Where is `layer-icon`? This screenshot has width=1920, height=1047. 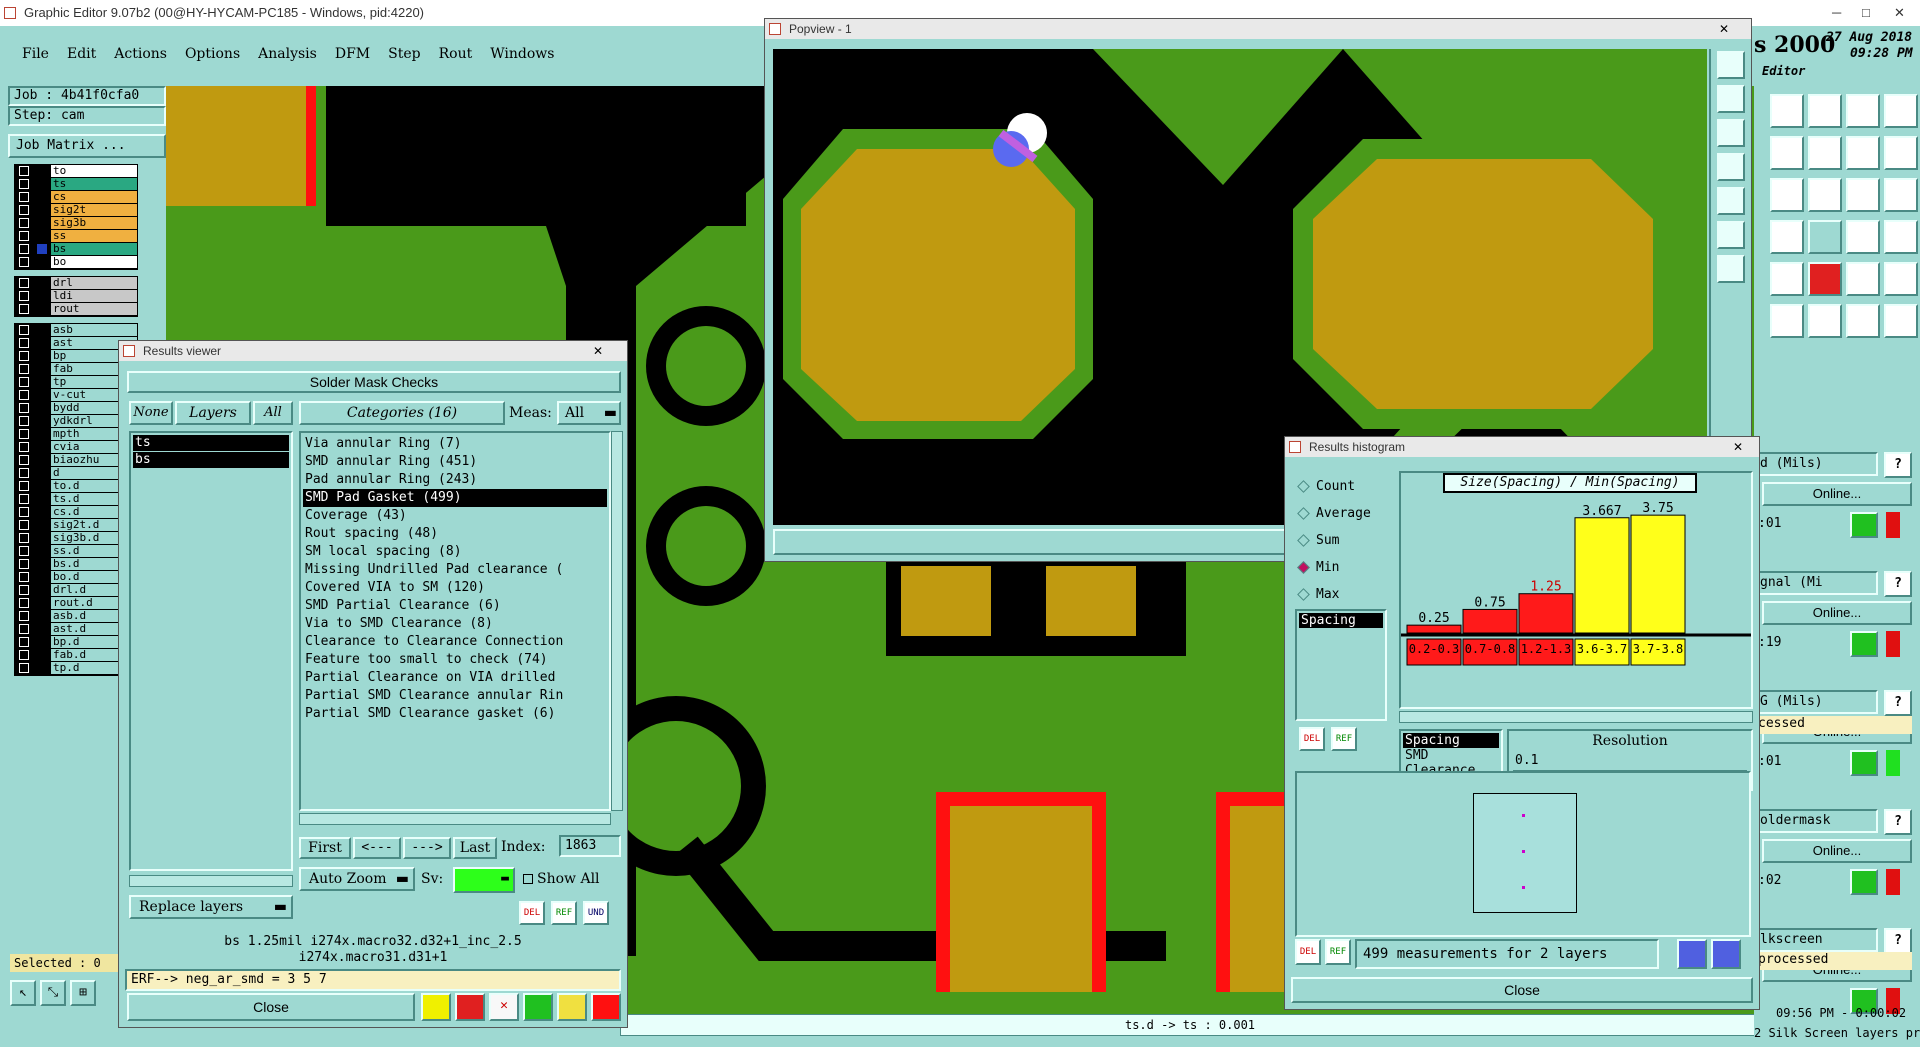 layer-icon is located at coordinates (1825, 237).